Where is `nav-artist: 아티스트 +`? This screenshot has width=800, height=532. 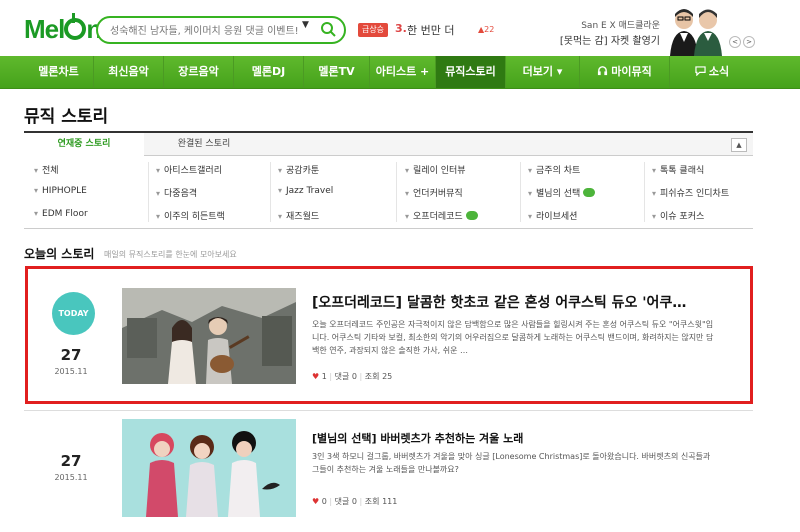 nav-artist: 아티스트 + is located at coordinates (403, 72).